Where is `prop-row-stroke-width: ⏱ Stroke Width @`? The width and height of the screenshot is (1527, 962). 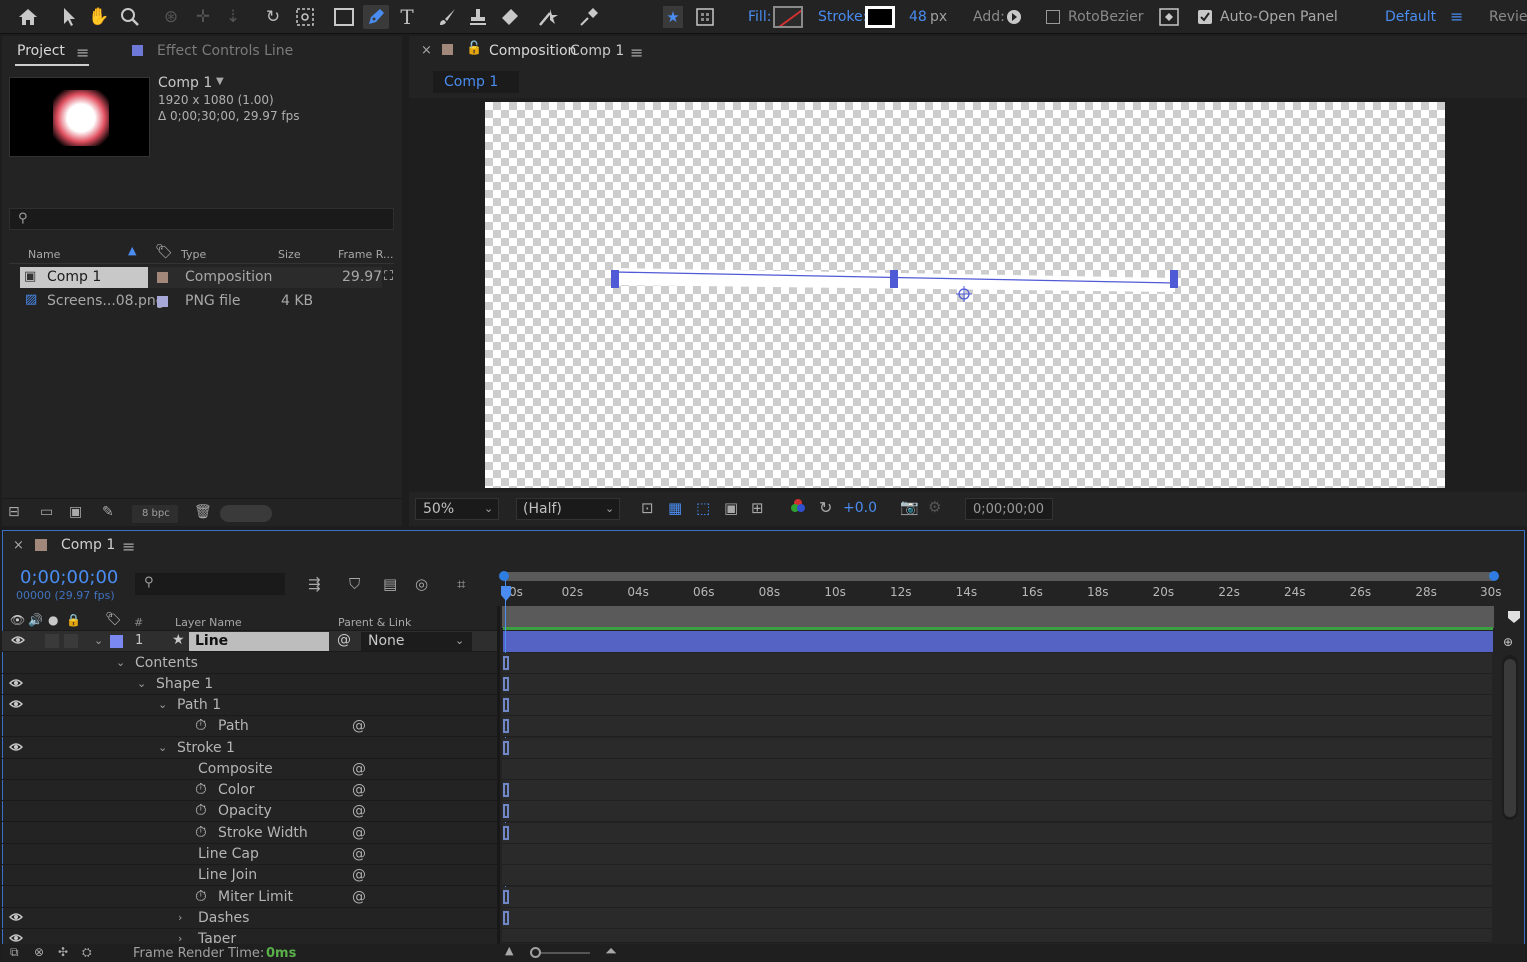
prop-row-stroke-width: ⏱ Stroke Width @ is located at coordinates (248, 833).